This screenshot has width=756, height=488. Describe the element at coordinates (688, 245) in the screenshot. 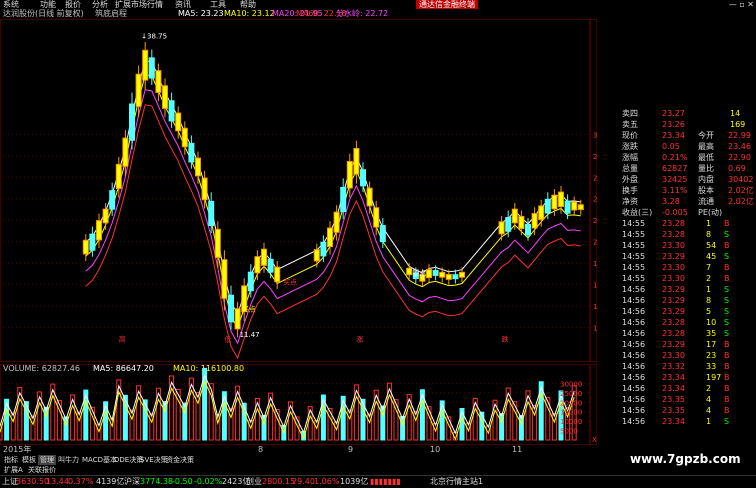

I see `tick-row: 14:55 23.30 54 B` at that location.